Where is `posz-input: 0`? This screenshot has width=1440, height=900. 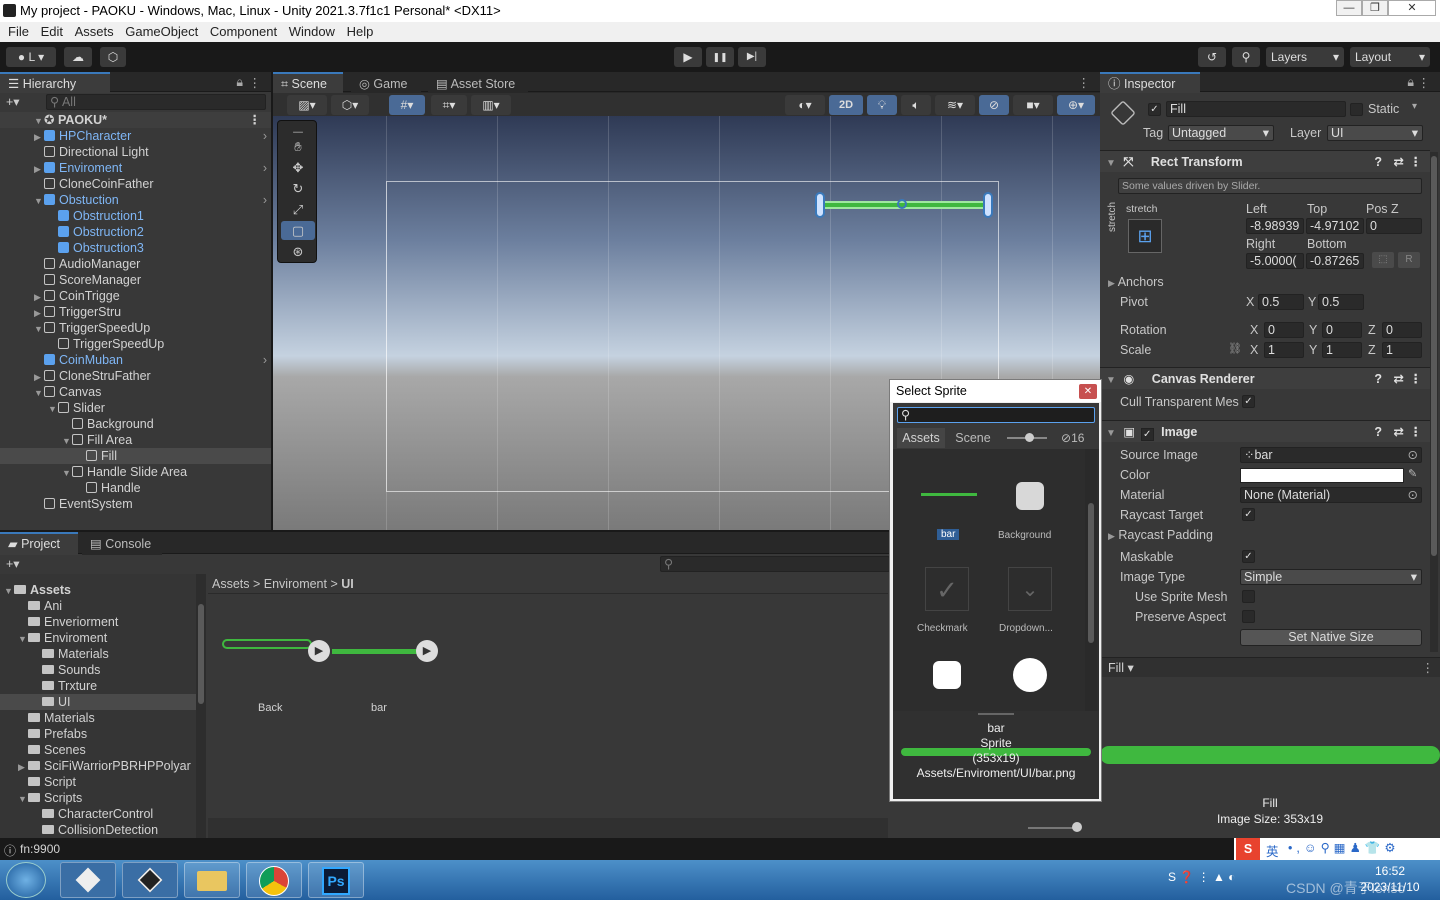
posz-input: 0 is located at coordinates (1394, 226).